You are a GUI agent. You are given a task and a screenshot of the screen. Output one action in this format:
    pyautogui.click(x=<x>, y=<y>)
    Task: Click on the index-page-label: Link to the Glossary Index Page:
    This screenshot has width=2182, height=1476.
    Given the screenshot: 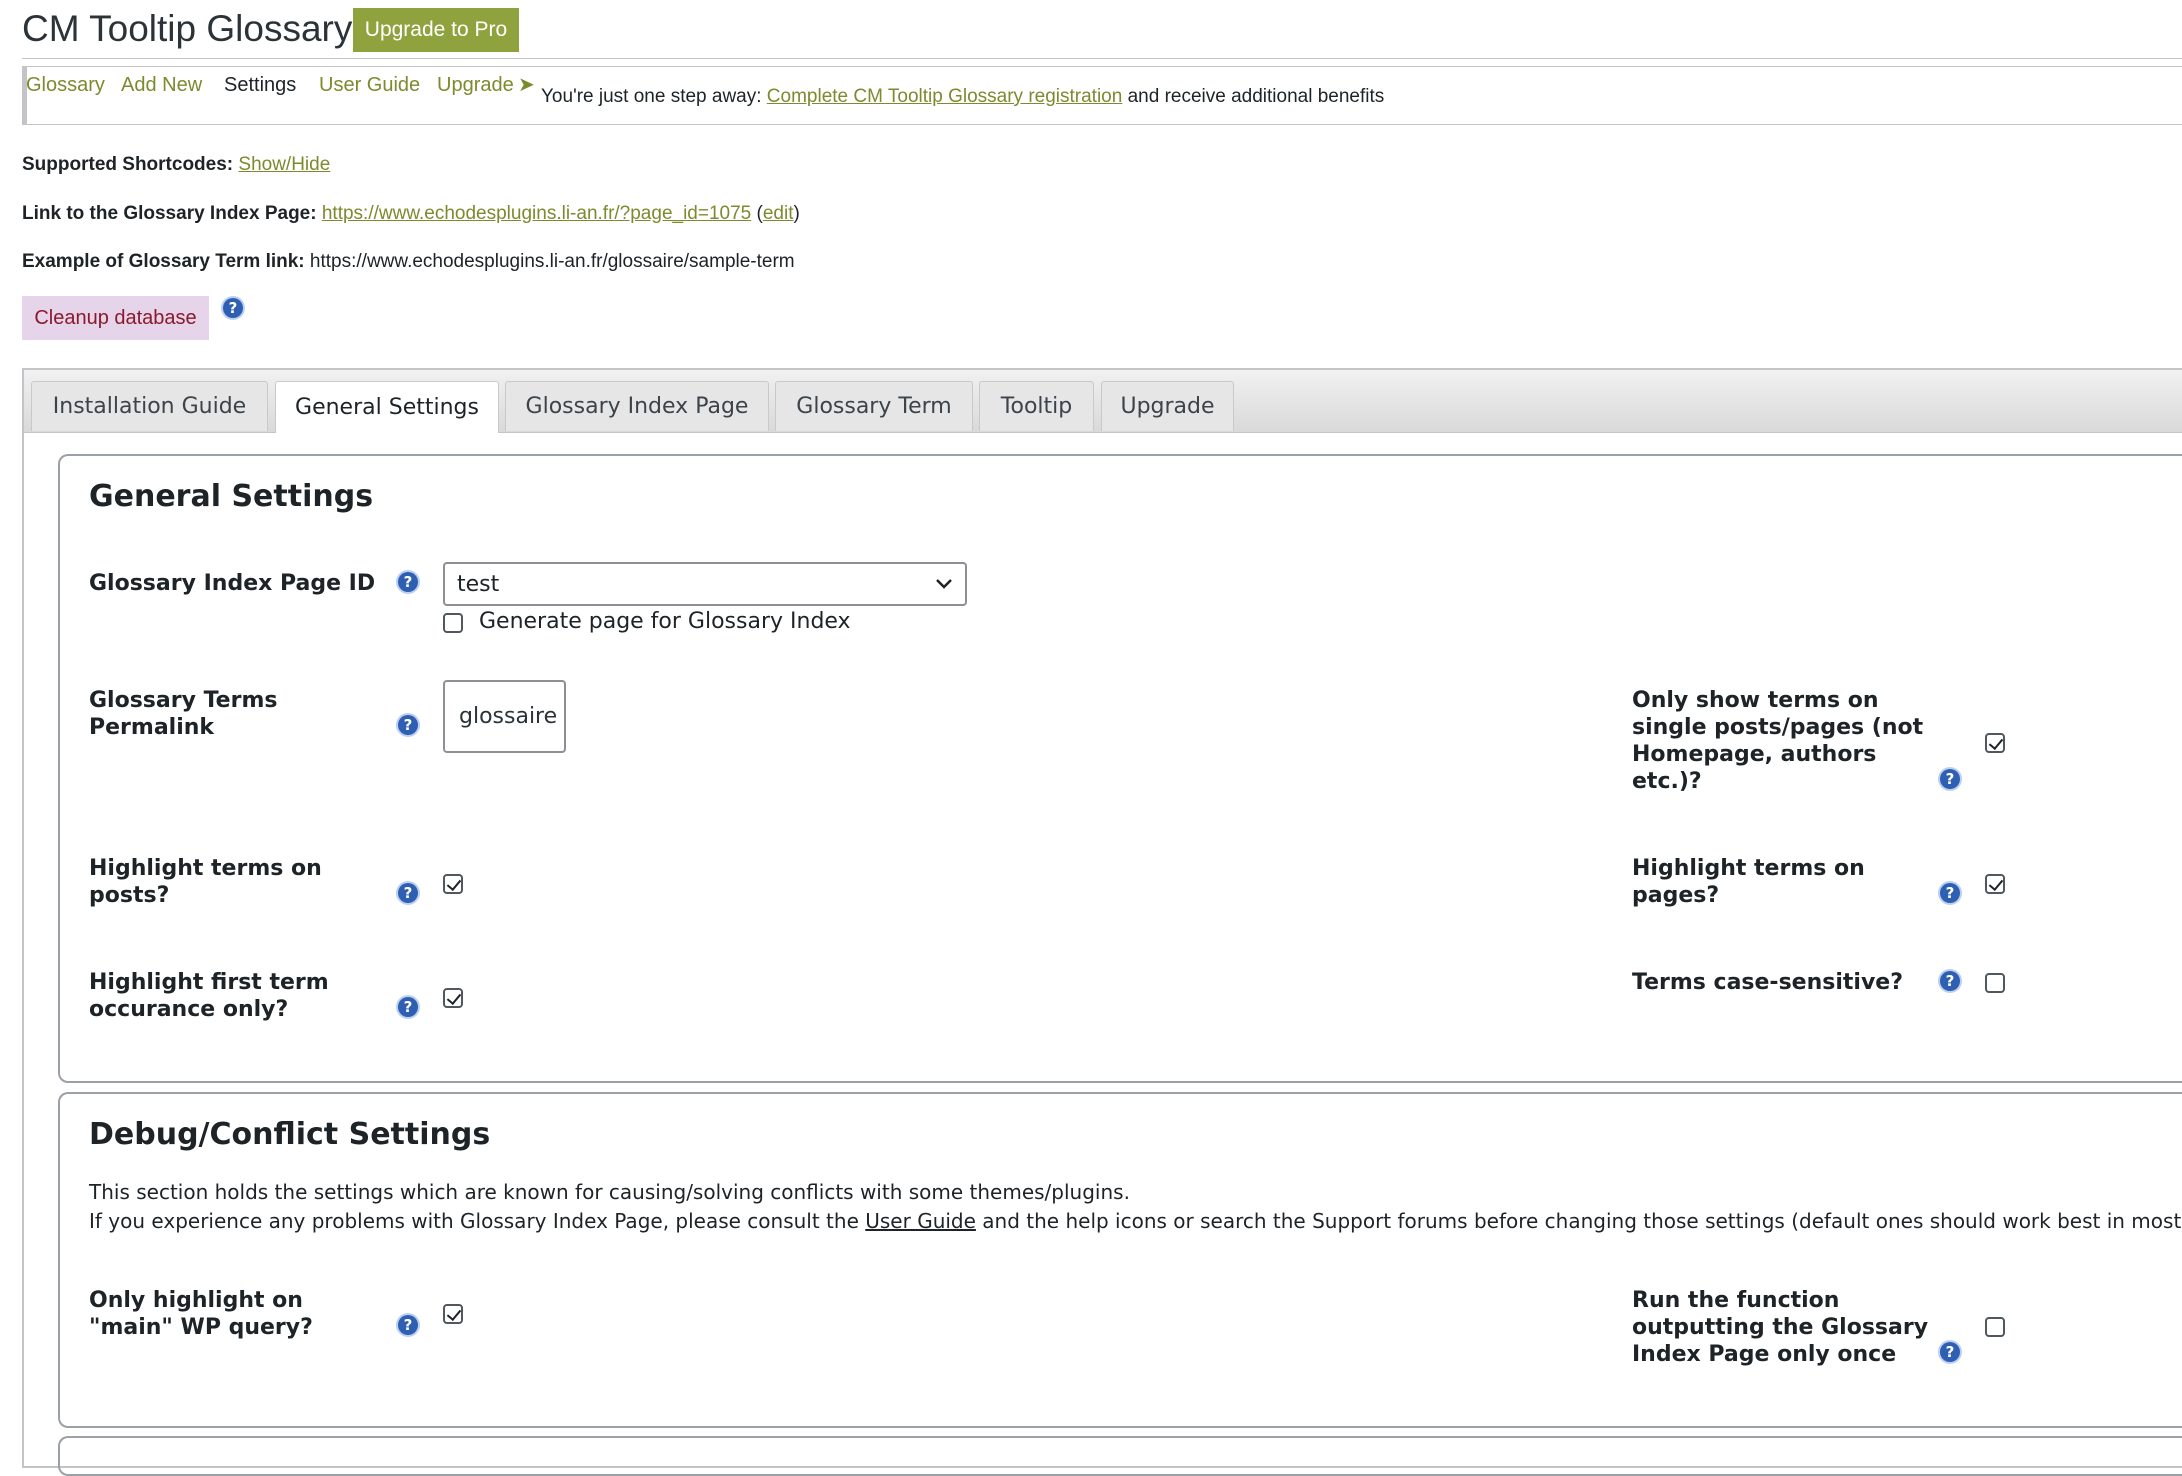 What is the action you would take?
    pyautogui.click(x=169, y=213)
    